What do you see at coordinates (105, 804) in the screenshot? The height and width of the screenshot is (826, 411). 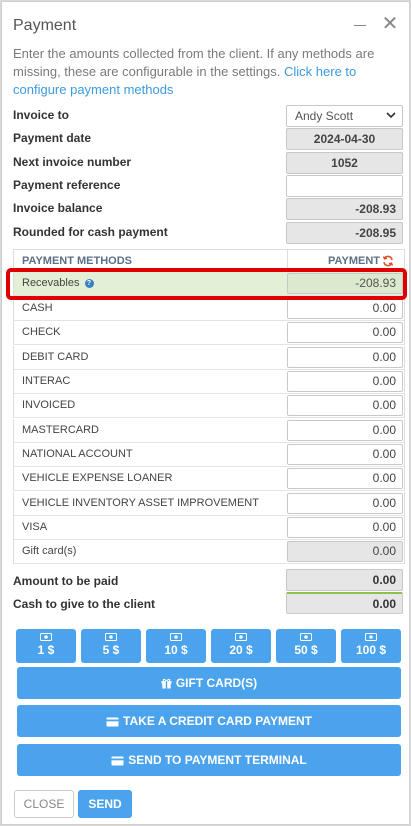 I see `send-button: SEND` at bounding box center [105, 804].